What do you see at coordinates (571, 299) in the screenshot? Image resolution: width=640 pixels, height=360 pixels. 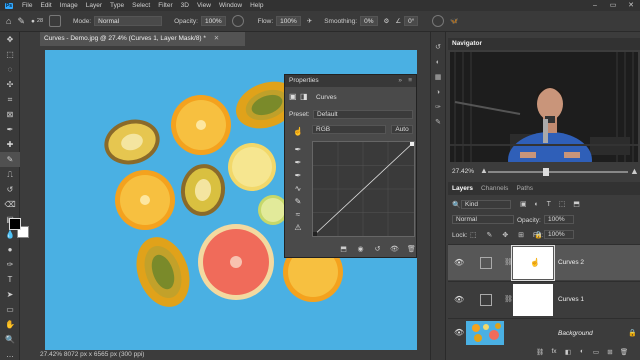 I see `layer-name: Curves 1` at bounding box center [571, 299].